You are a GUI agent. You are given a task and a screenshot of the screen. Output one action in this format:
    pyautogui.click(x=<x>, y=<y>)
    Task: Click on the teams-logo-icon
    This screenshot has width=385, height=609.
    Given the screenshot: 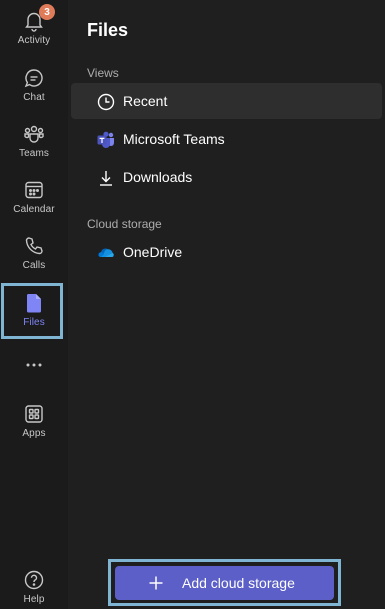 What is the action you would take?
    pyautogui.click(x=105, y=139)
    